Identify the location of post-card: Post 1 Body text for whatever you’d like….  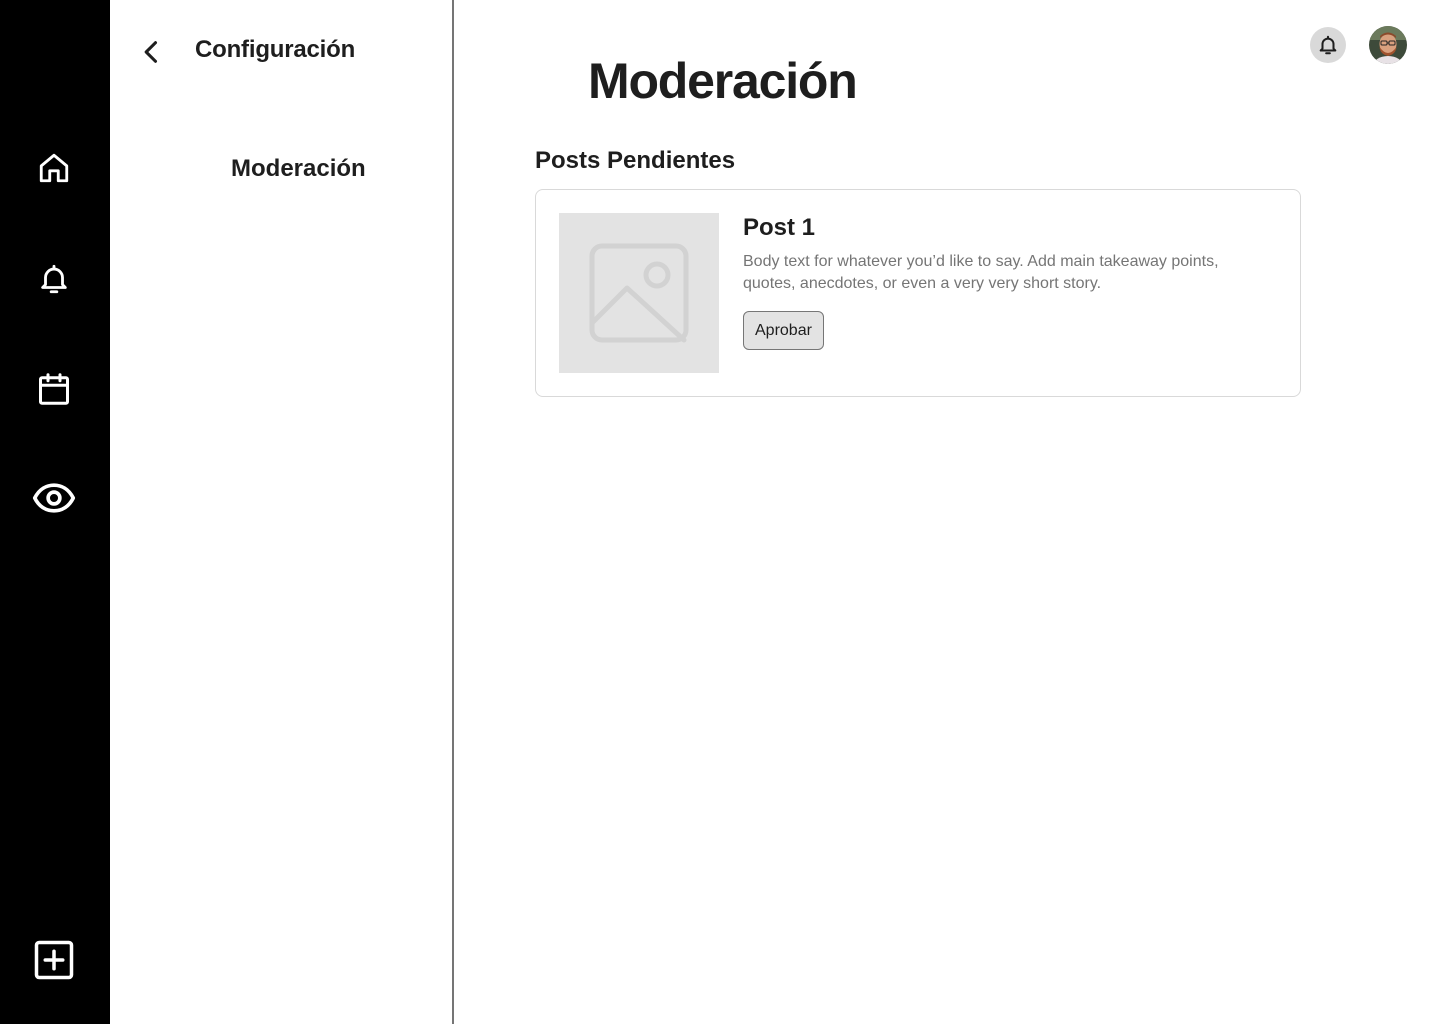
(918, 293).